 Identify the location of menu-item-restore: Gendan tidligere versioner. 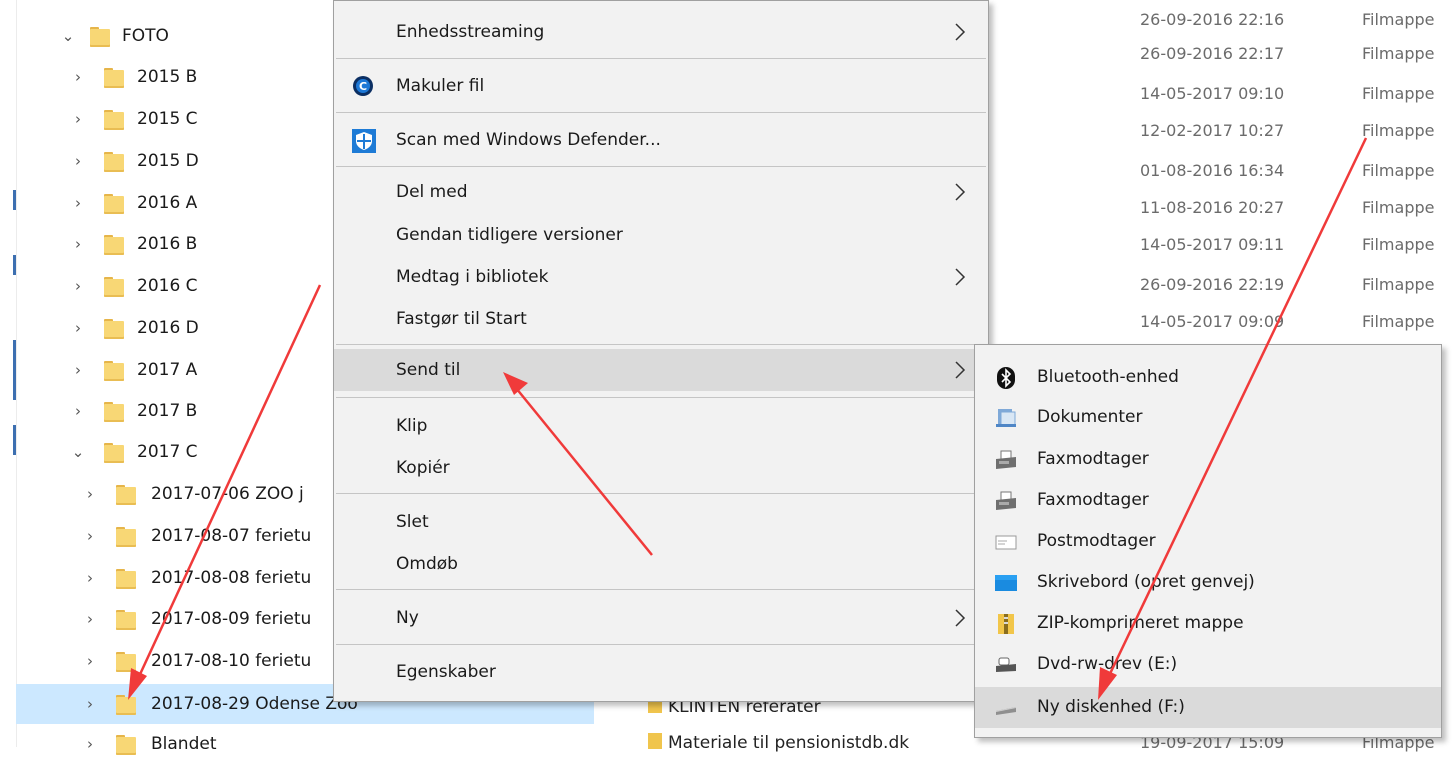
(661, 235).